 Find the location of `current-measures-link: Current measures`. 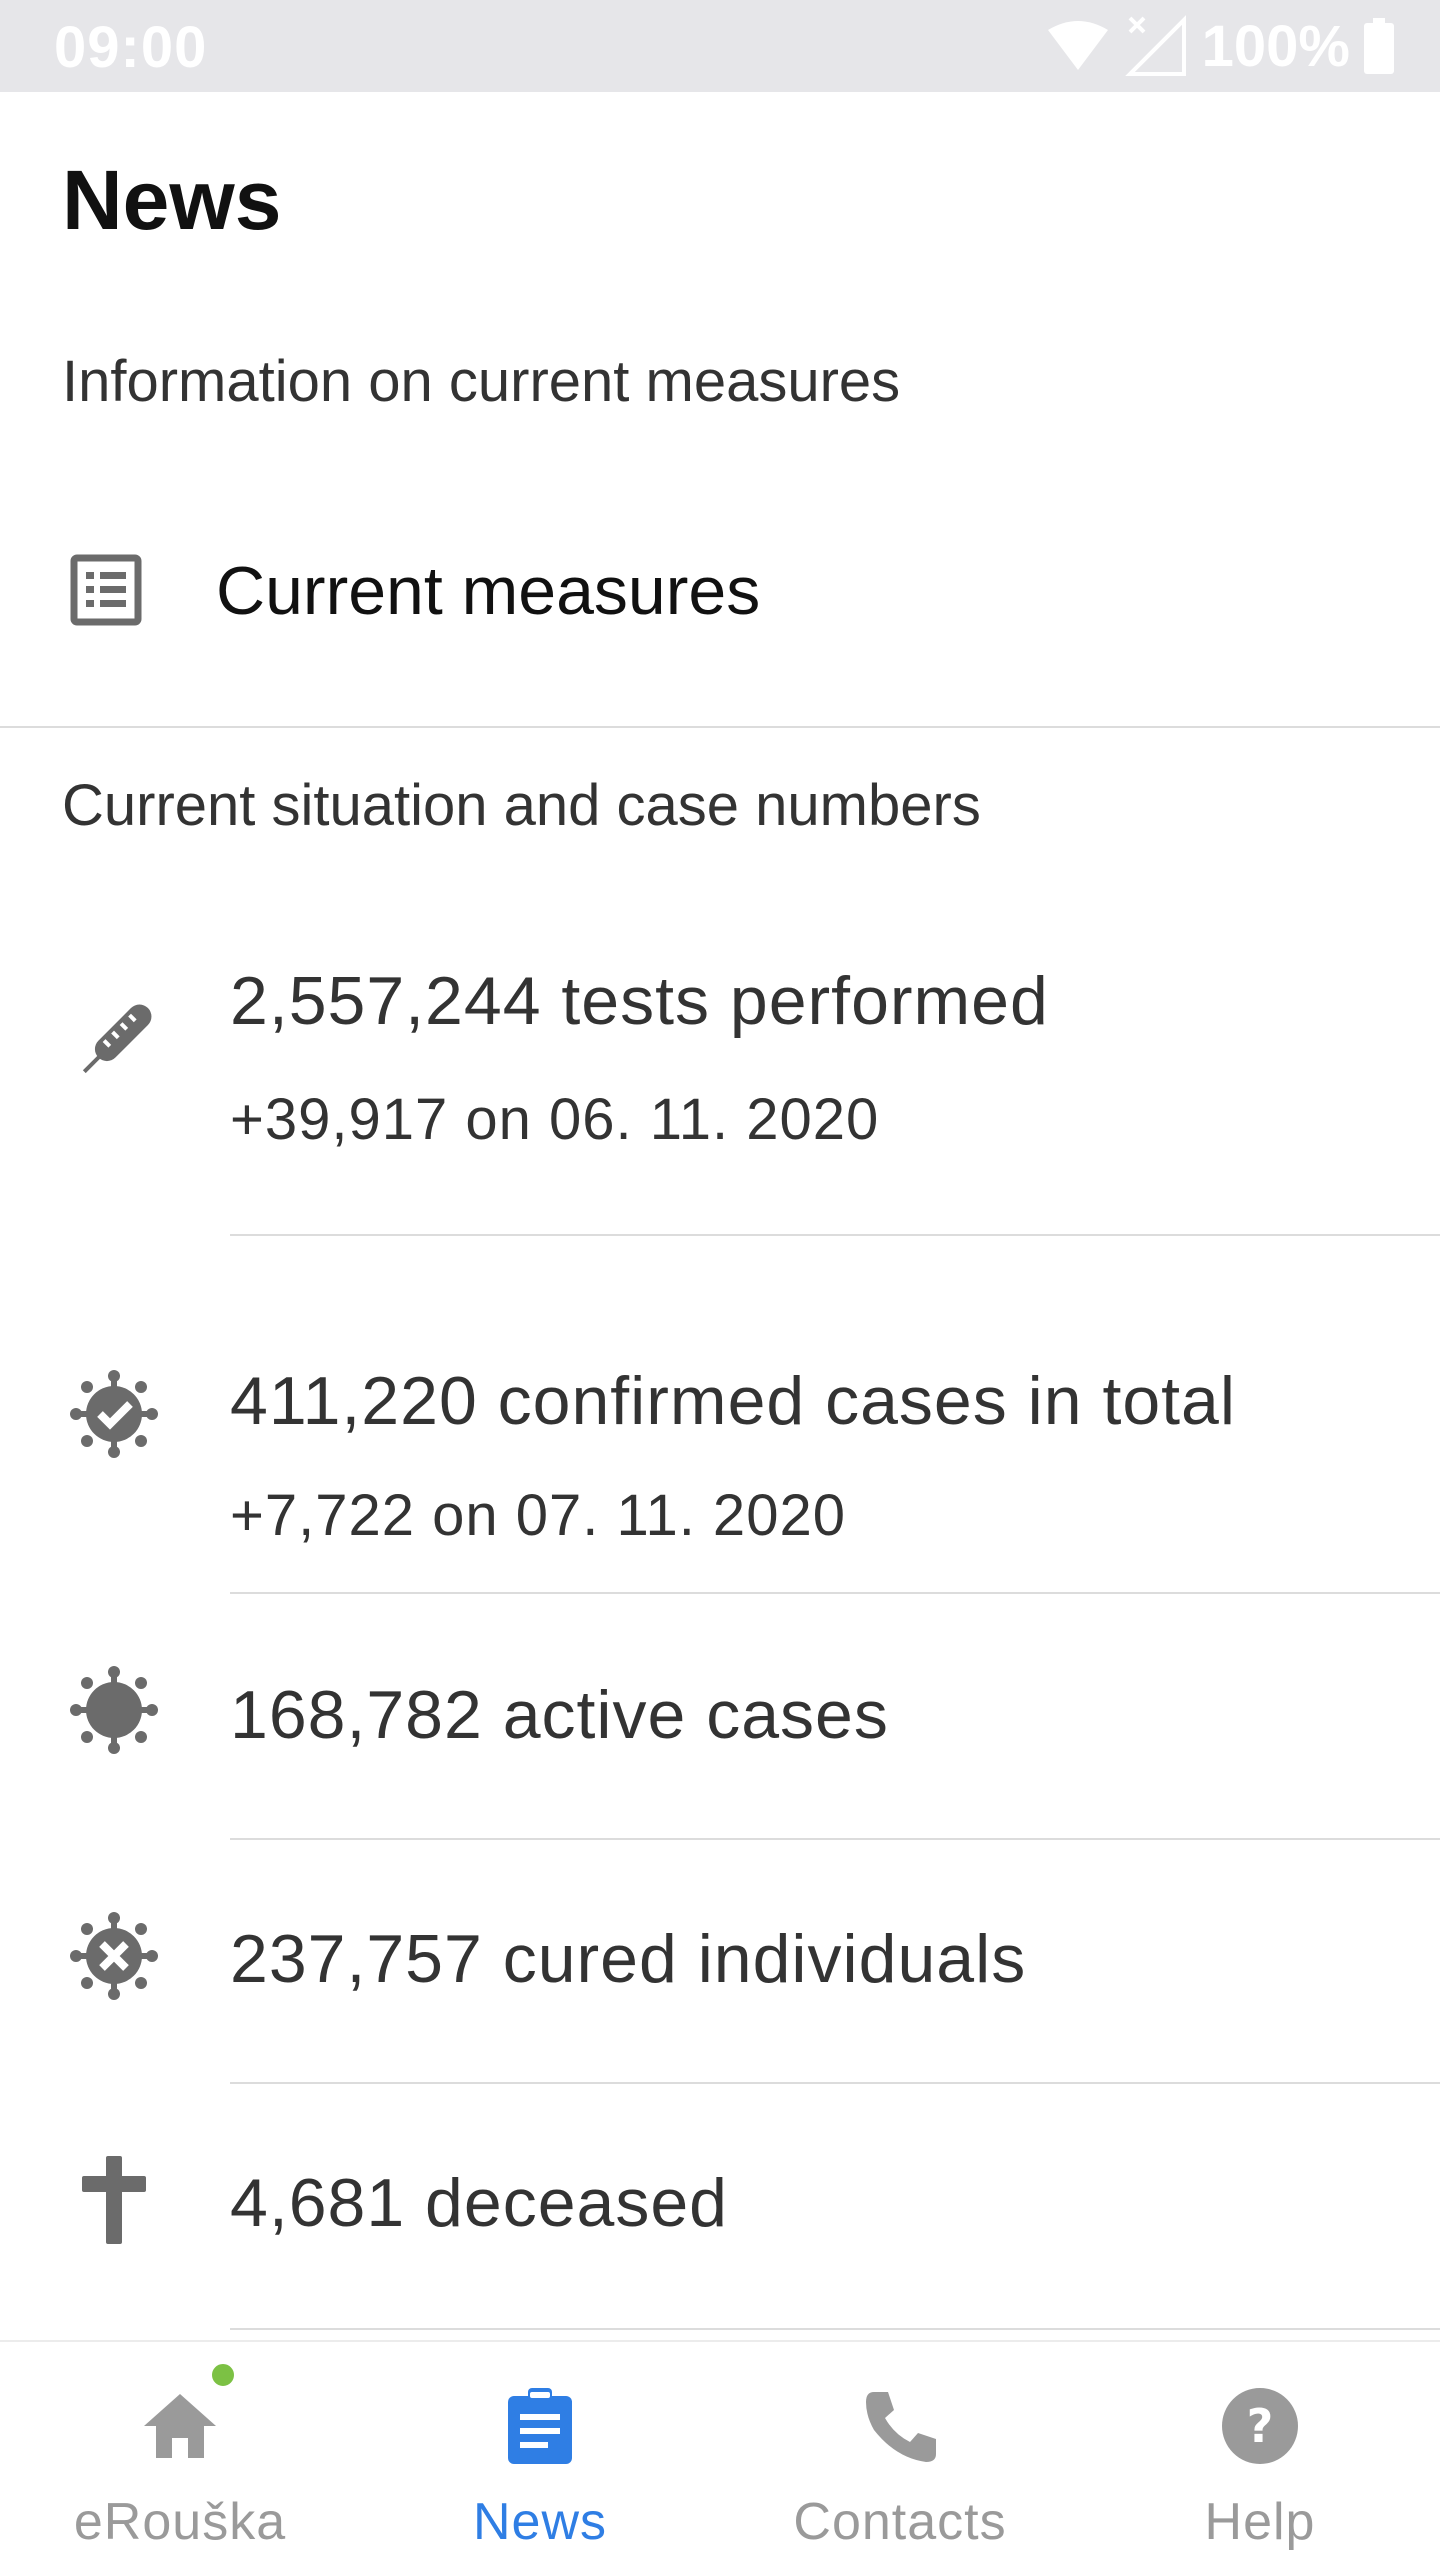

current-measures-link: Current measures is located at coordinates (720, 590).